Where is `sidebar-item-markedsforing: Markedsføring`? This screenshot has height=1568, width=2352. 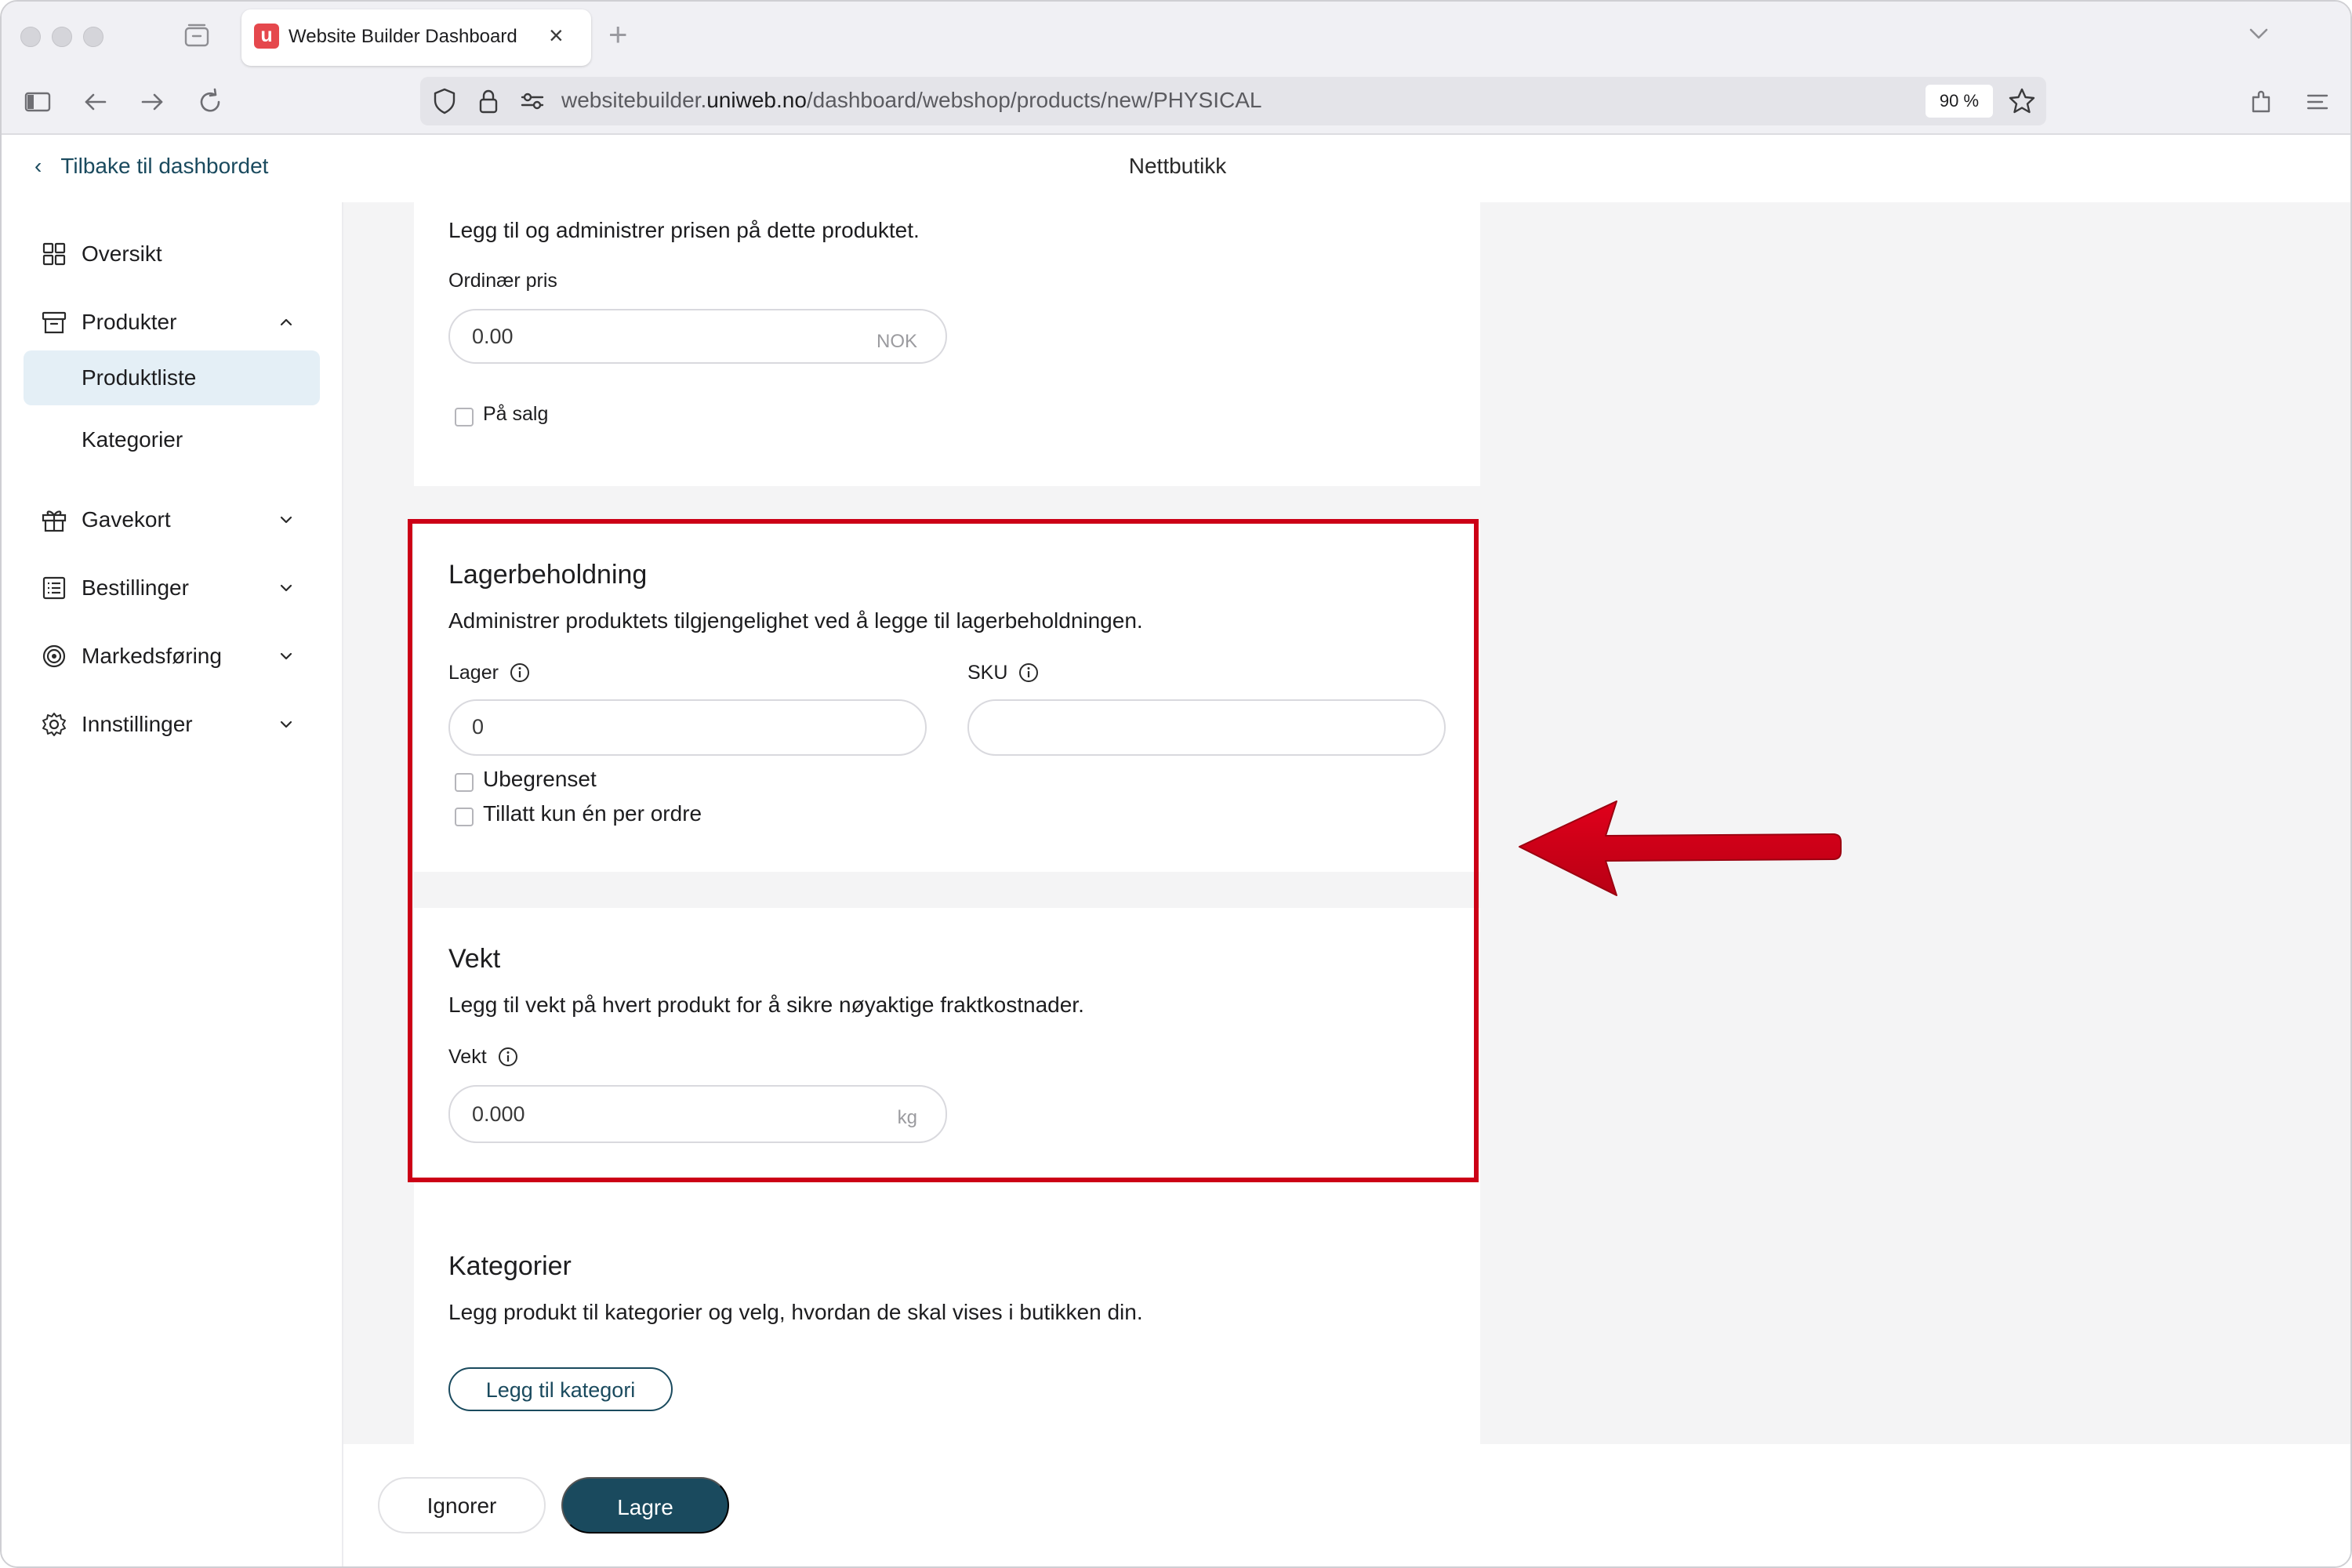 sidebar-item-markedsforing: Markedsføring is located at coordinates (172, 656).